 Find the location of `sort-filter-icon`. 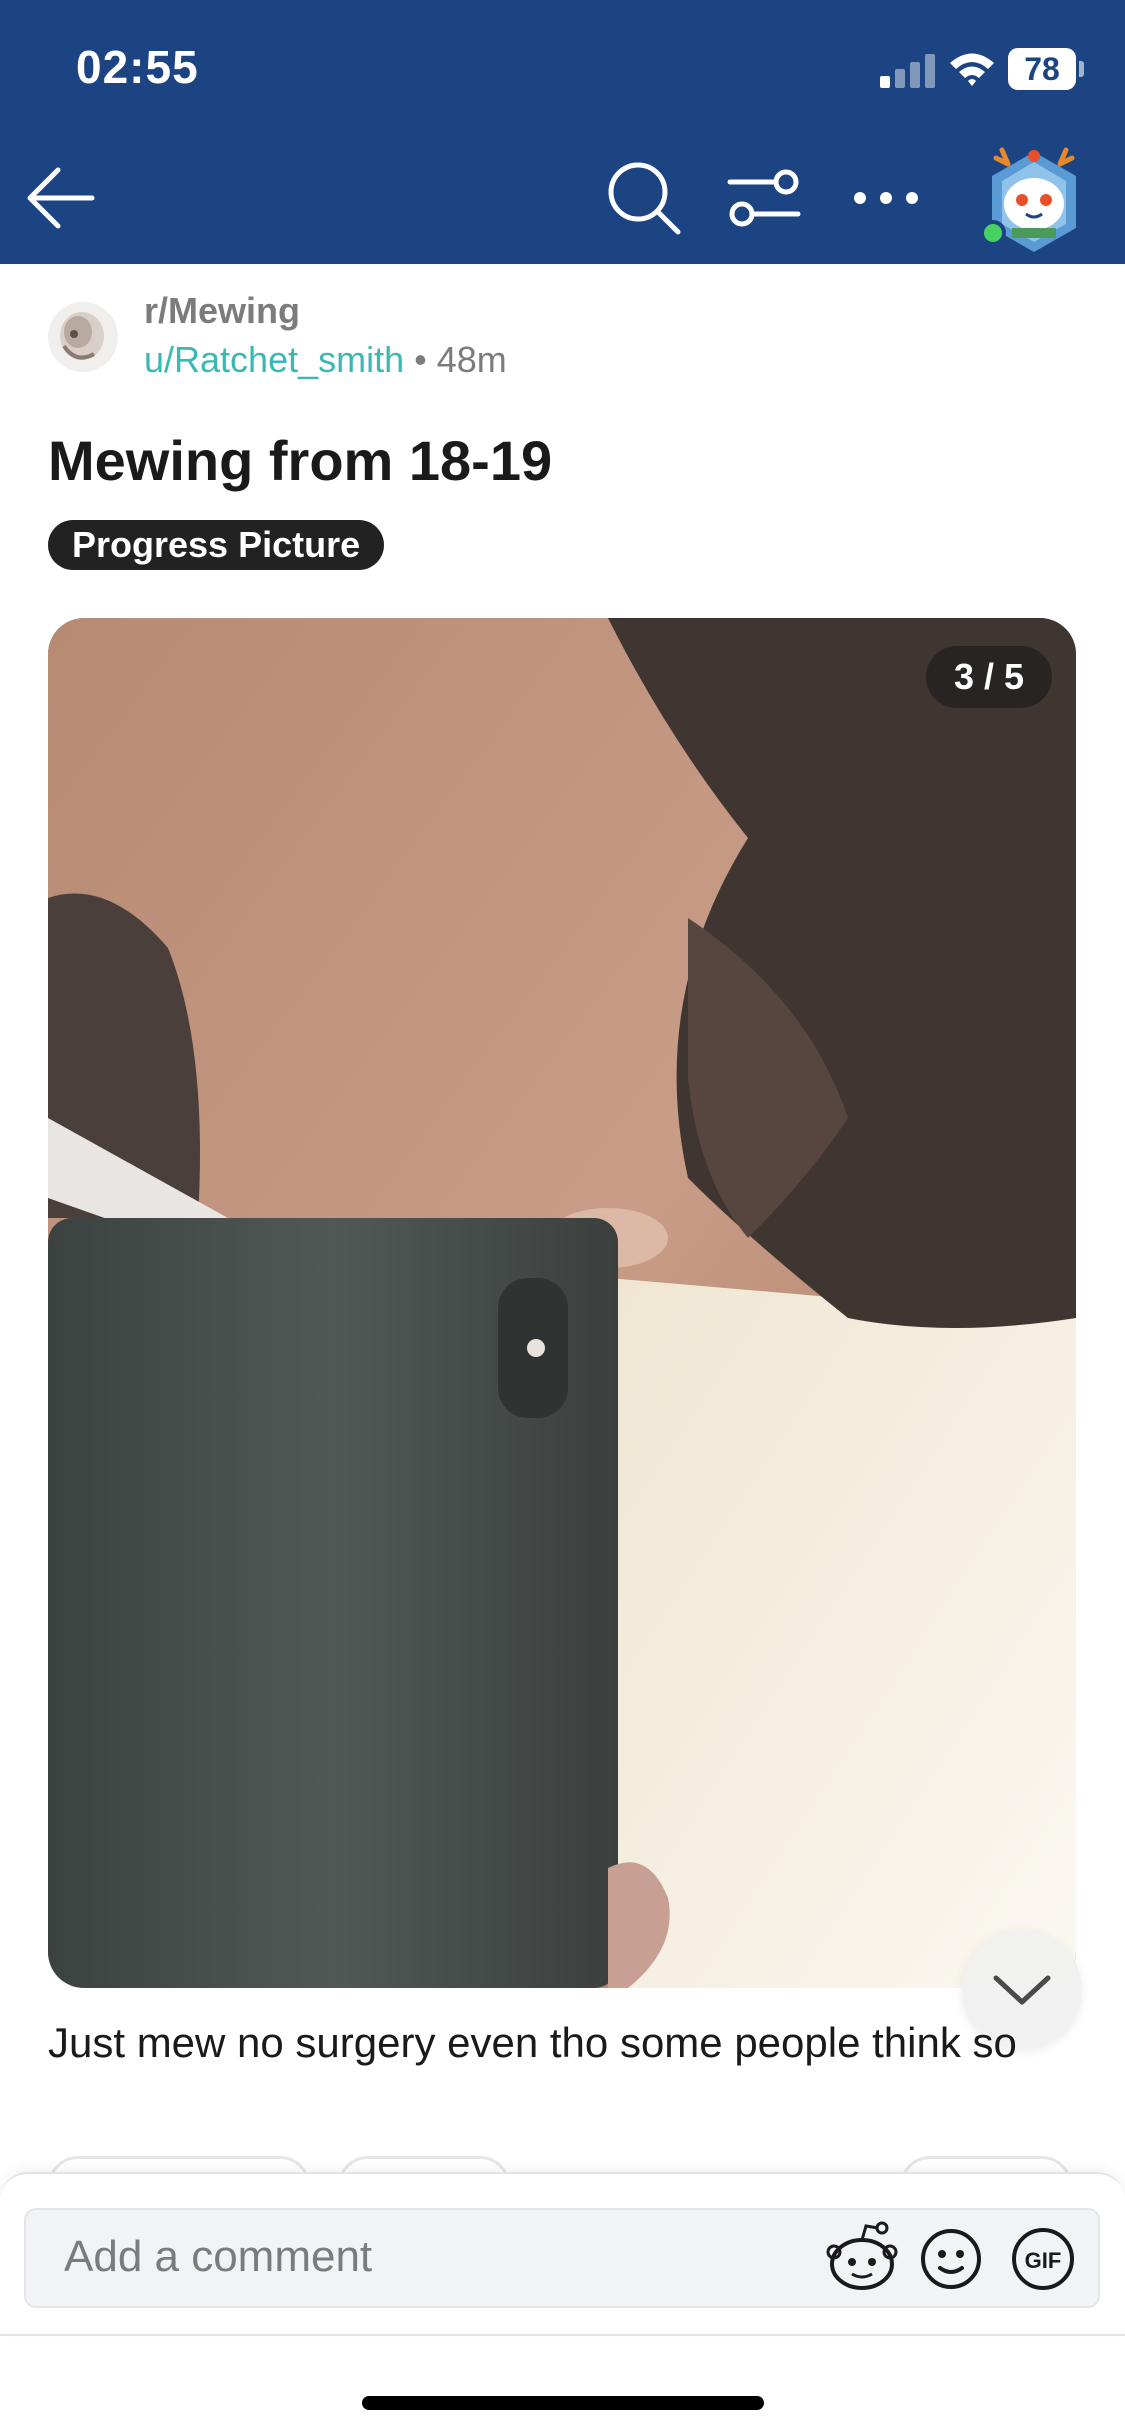

sort-filter-icon is located at coordinates (764, 198).